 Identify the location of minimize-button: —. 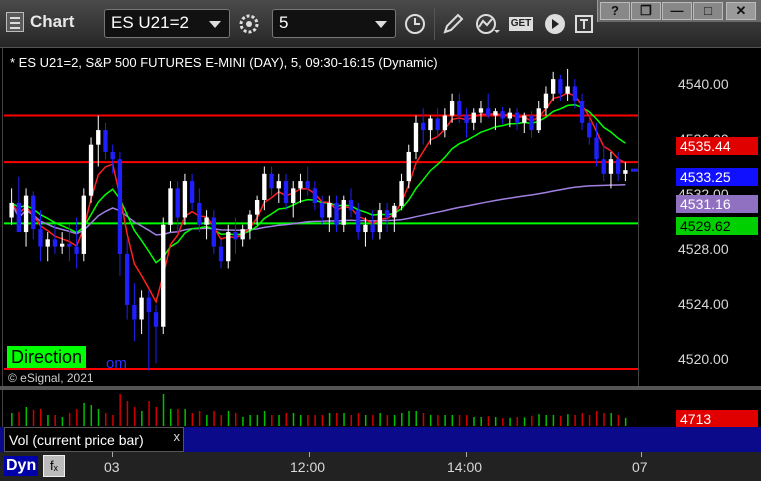
(677, 11).